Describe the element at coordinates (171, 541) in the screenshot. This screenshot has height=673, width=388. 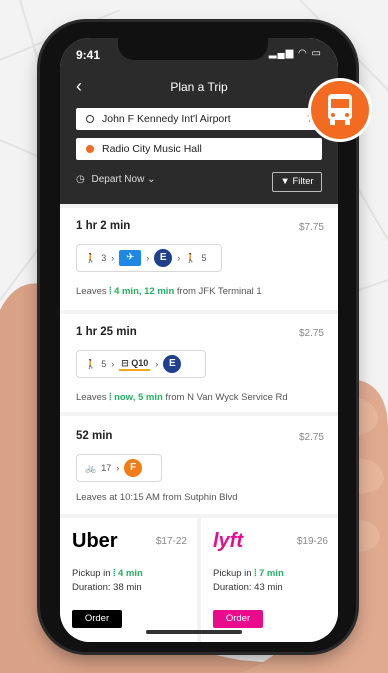
I see `ride-price: $17-22` at that location.